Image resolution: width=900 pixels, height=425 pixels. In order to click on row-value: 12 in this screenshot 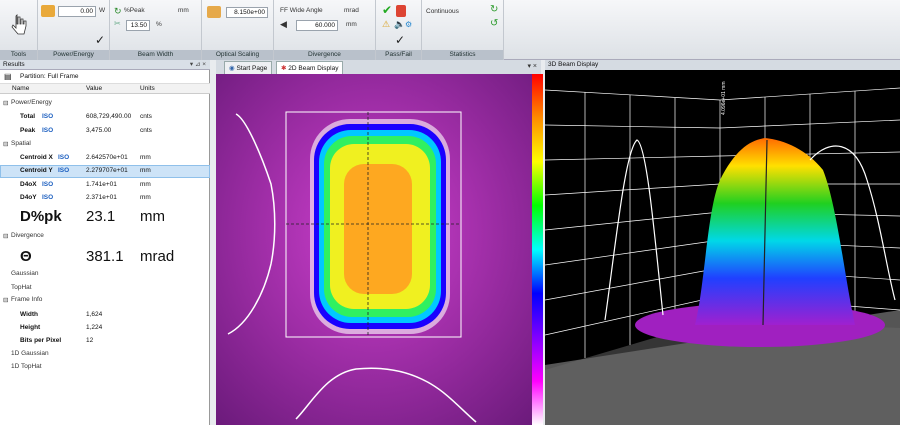, I will do `click(90, 340)`.